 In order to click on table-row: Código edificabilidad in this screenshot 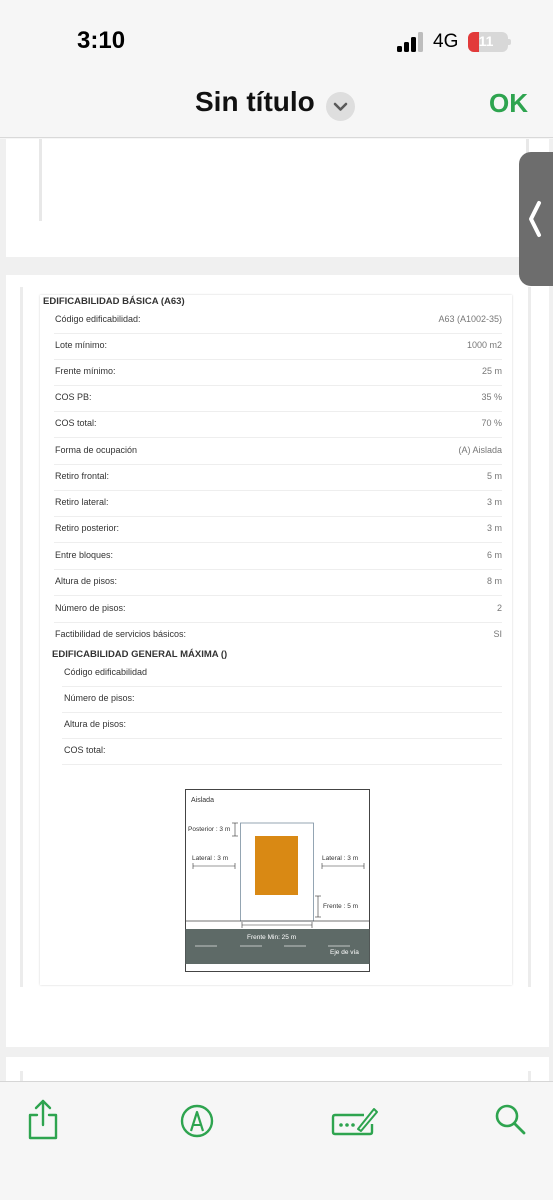, I will do `click(282, 674)`.